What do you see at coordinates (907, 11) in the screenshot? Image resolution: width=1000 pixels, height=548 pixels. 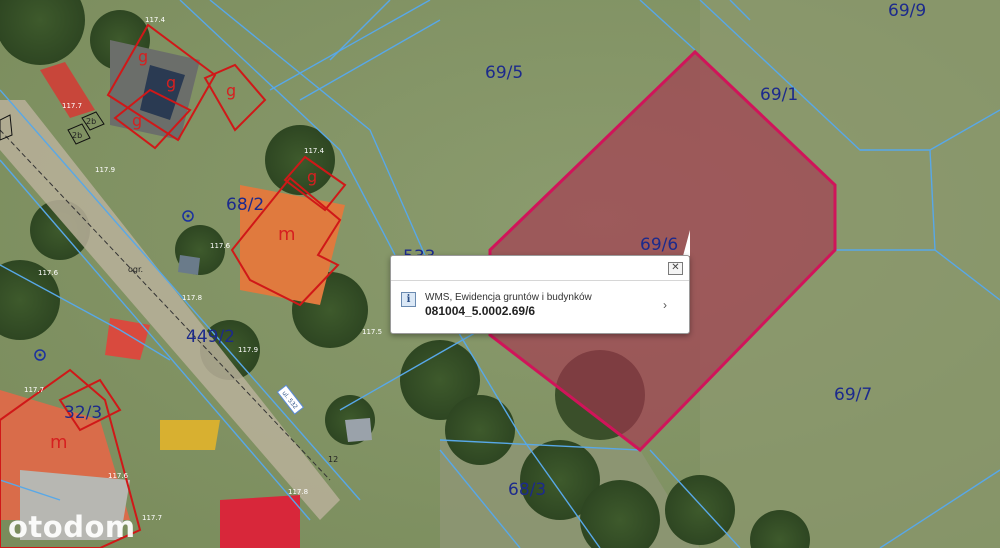 I see `parcel-label-69-9: 69/9` at bounding box center [907, 11].